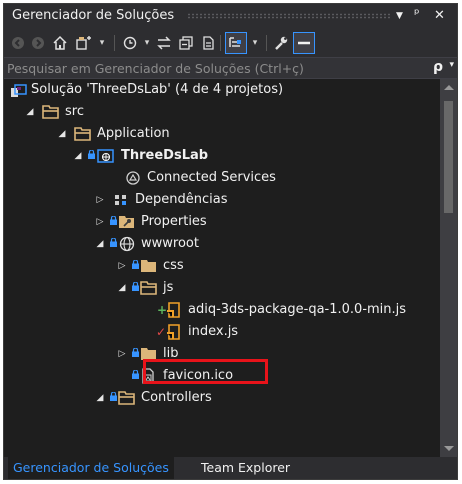  I want to click on panel-toolbar: ▾ ▾ ▾, so click(230, 43).